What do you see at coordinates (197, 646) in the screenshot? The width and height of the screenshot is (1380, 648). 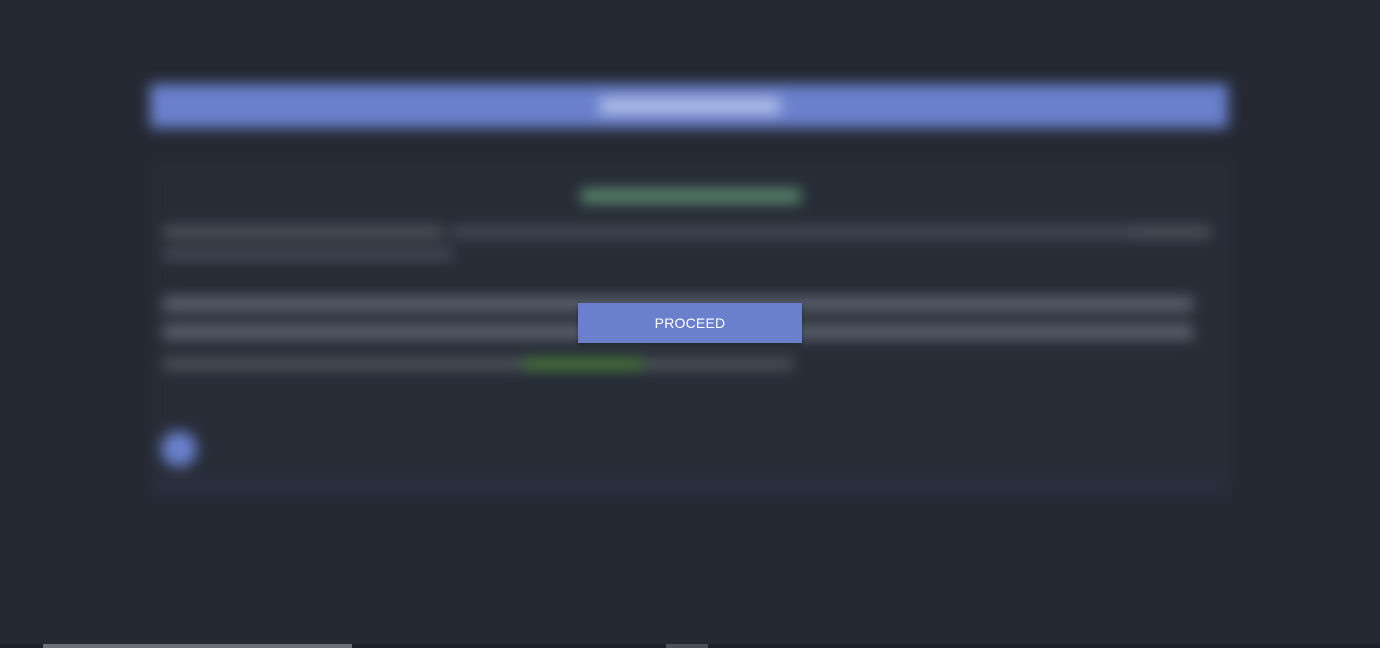 I see `scrollbar-thumb` at bounding box center [197, 646].